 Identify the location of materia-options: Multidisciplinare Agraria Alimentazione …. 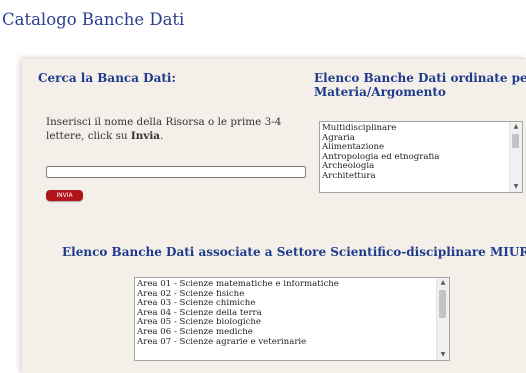
(415, 153).